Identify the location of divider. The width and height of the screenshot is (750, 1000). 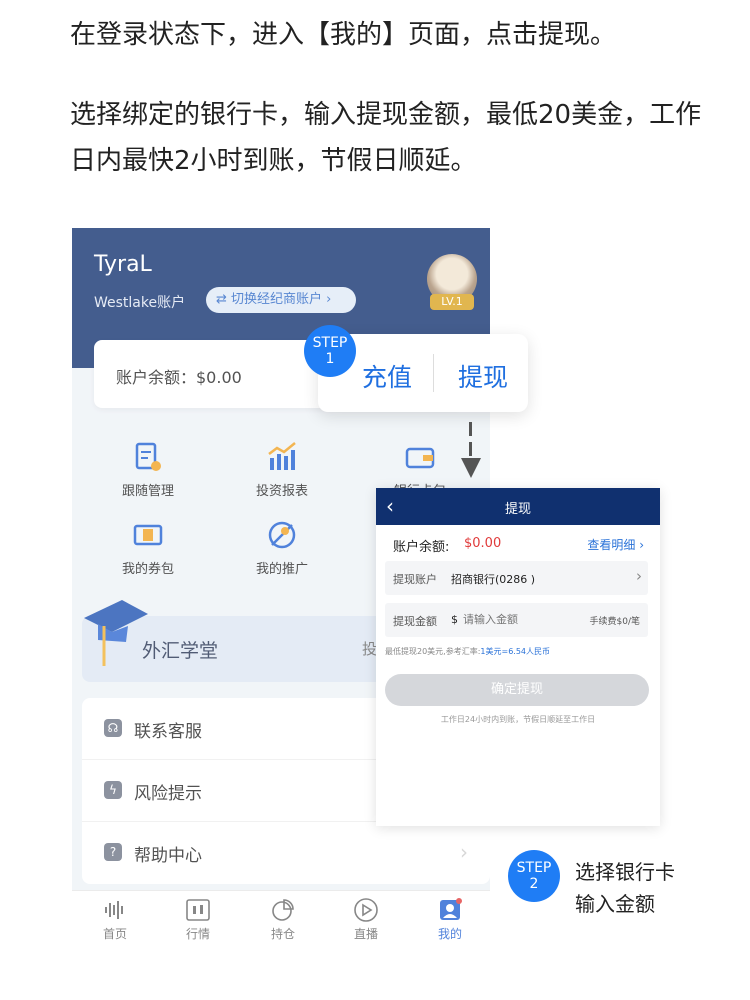
(433, 373).